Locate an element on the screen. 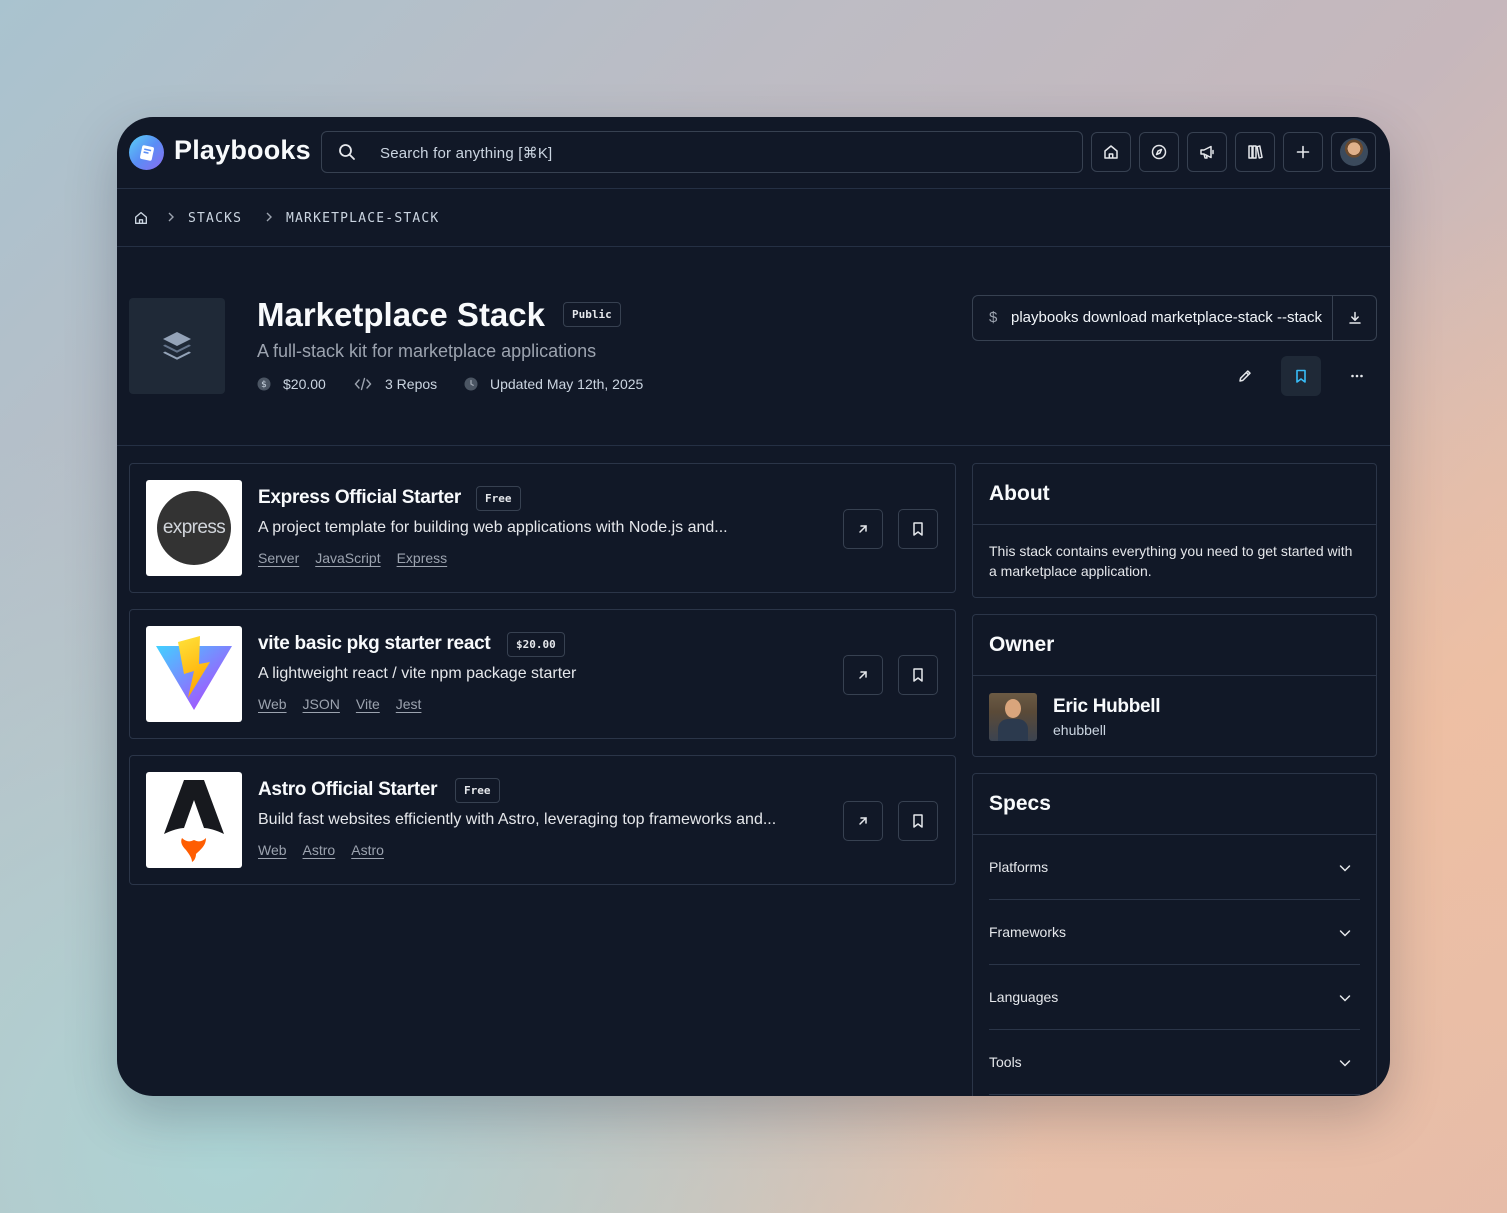 The width and height of the screenshot is (1507, 1213). home-button is located at coordinates (1111, 152).